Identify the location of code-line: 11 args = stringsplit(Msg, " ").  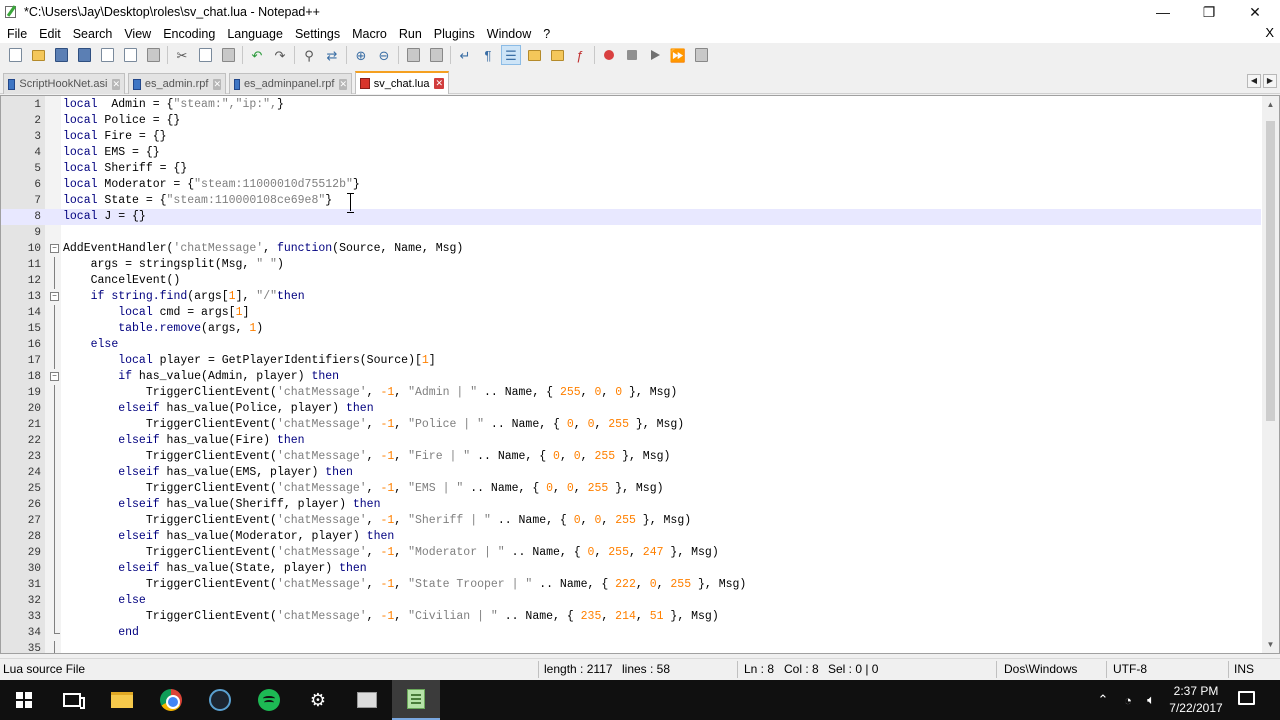
(631, 265).